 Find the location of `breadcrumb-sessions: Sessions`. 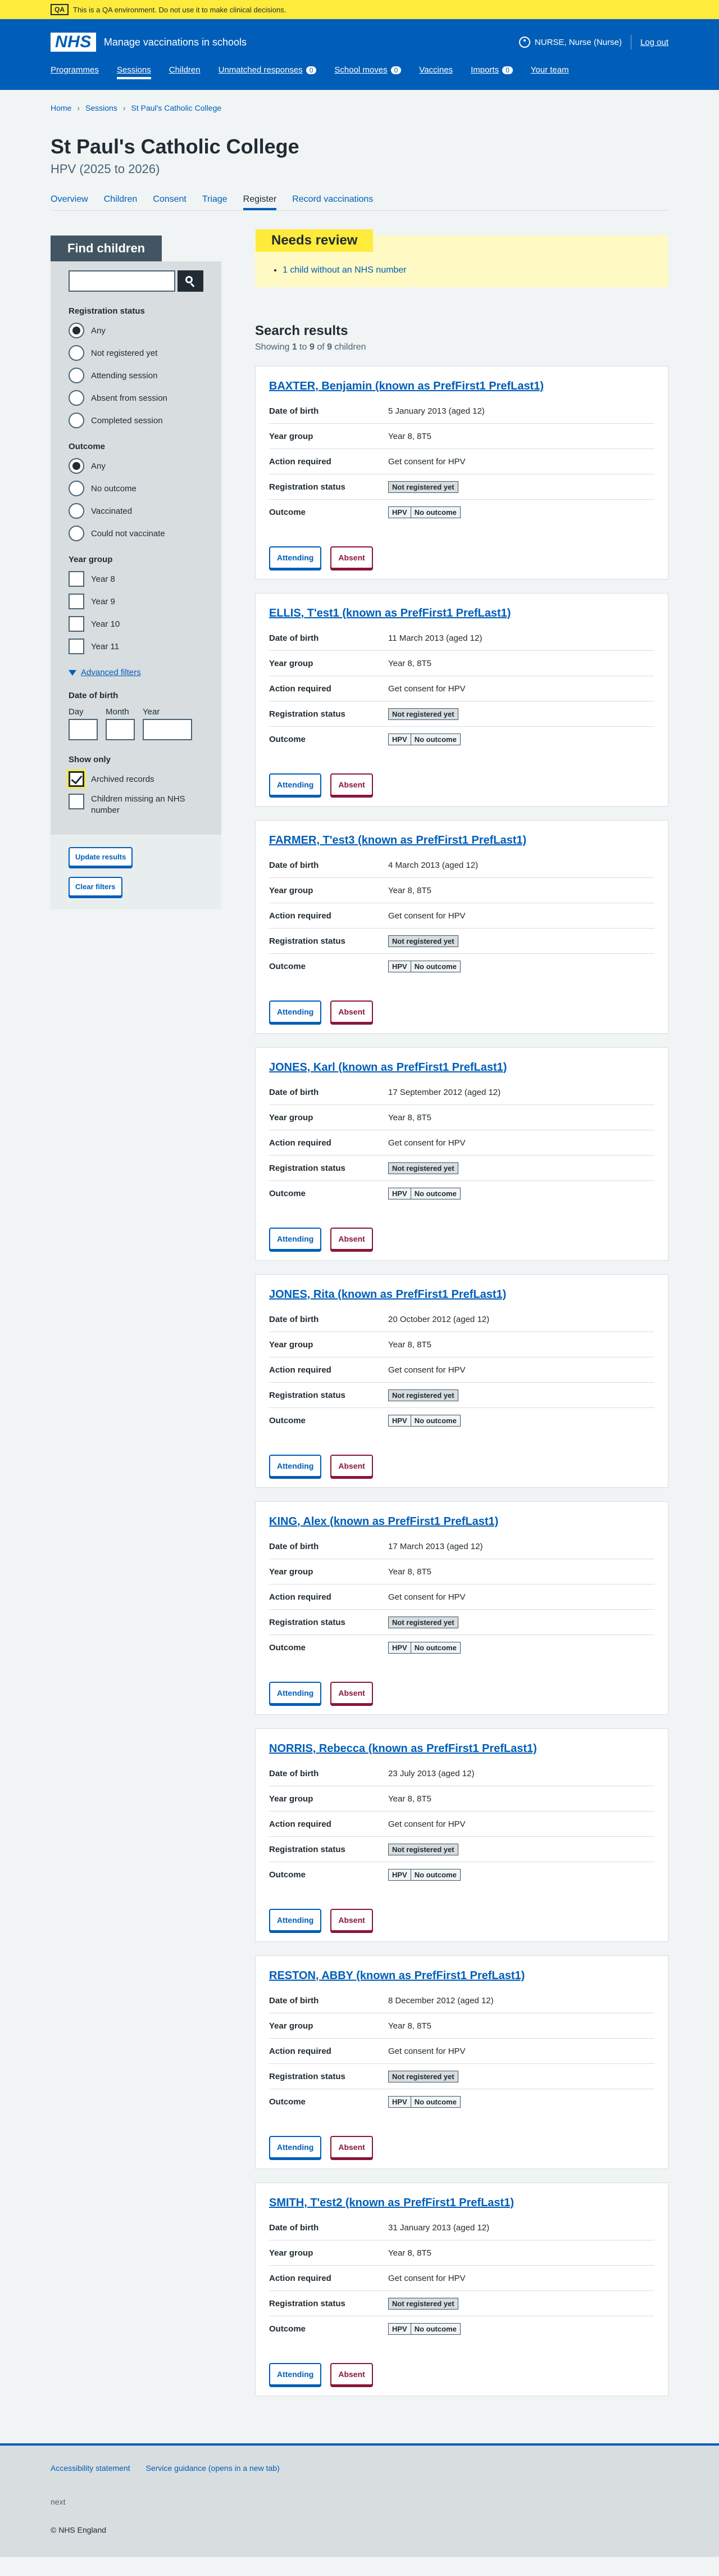

breadcrumb-sessions: Sessions is located at coordinates (101, 107).